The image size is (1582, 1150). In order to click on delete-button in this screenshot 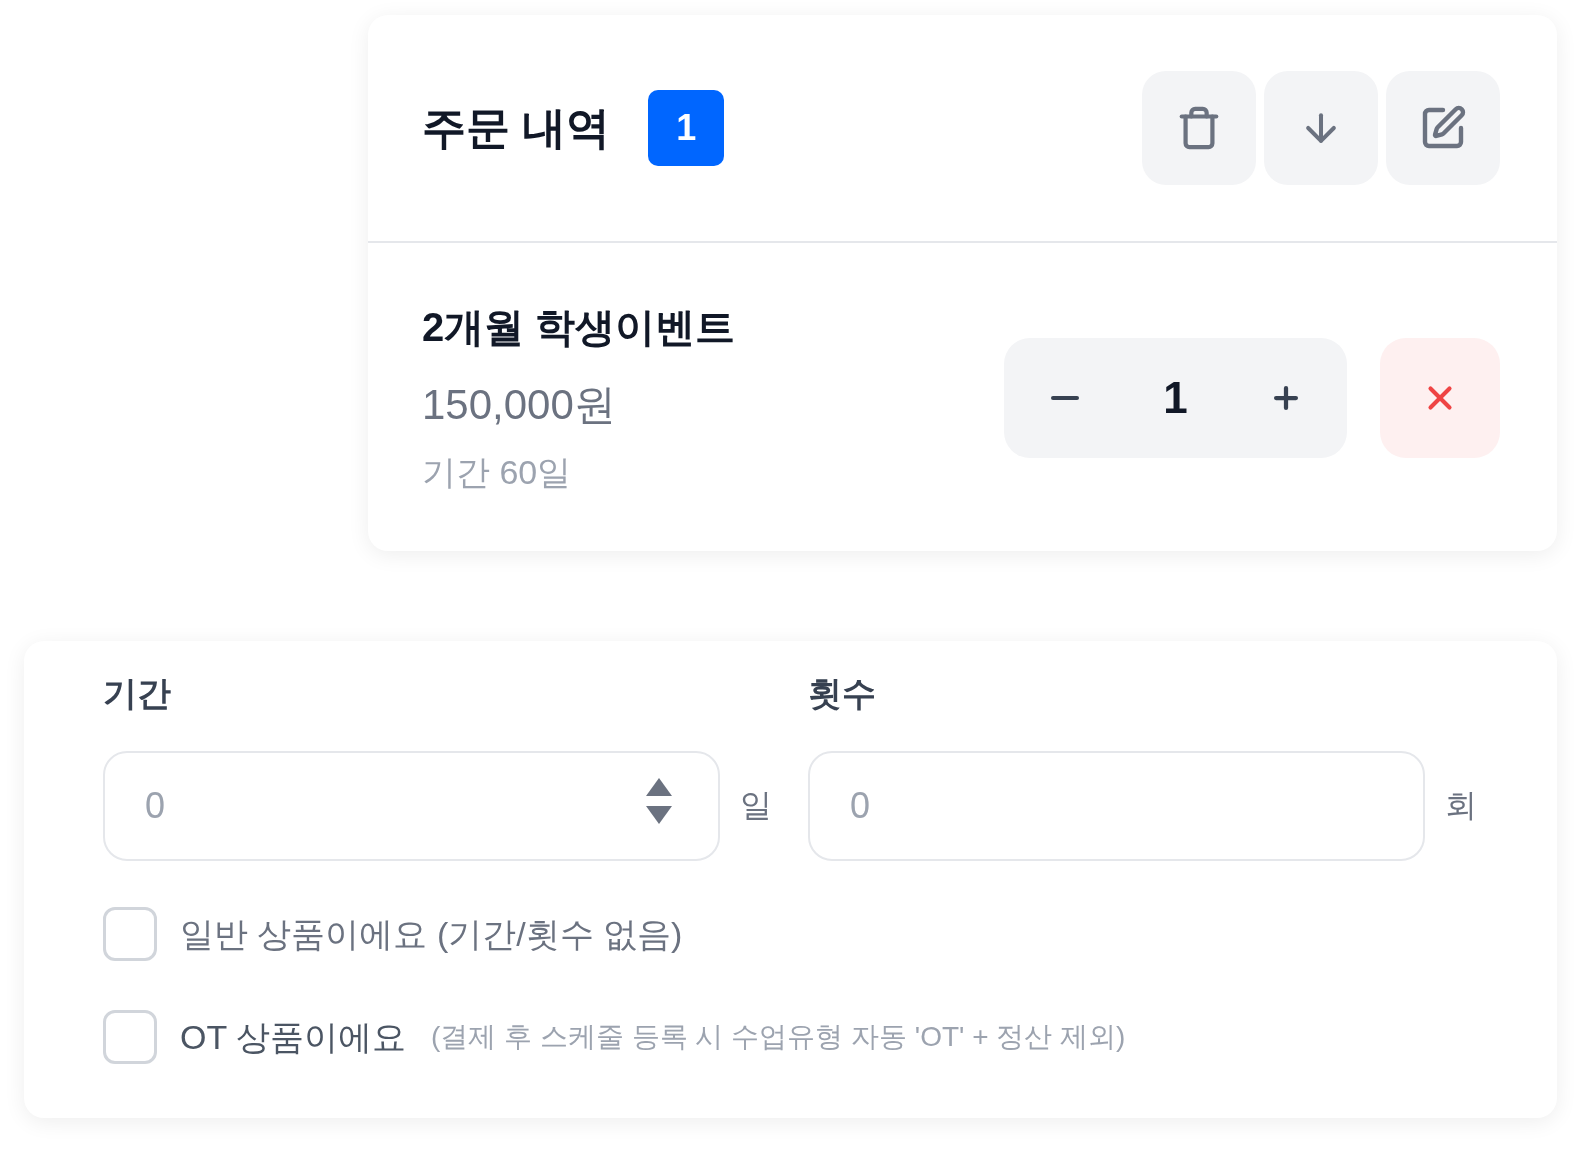, I will do `click(1199, 128)`.